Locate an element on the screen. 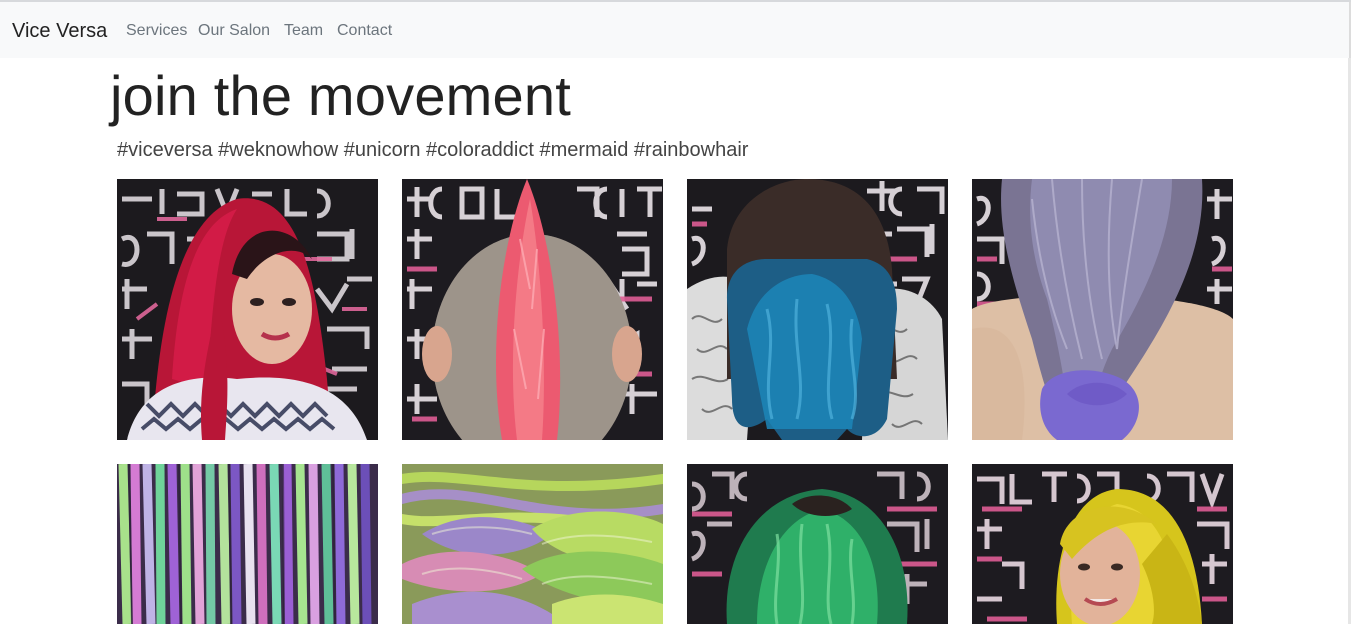 The height and width of the screenshot is (624, 1351). photo-rainbow-strands-image is located at coordinates (247, 544).